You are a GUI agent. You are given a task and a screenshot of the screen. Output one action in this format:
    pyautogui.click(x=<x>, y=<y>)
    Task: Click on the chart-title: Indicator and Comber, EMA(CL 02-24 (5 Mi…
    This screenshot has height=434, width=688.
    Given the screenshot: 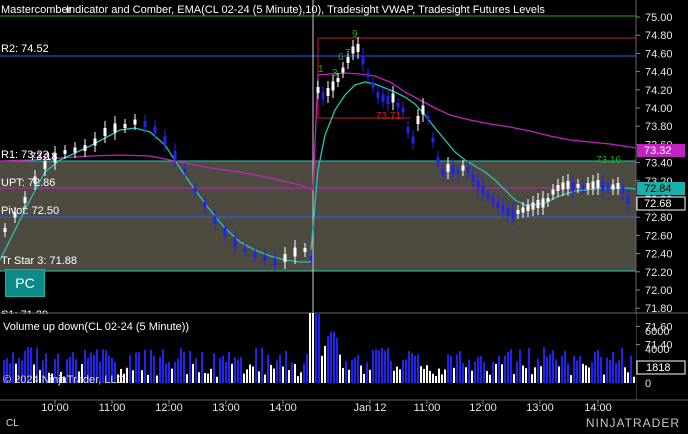 What is the action you would take?
    pyautogui.click(x=305, y=10)
    